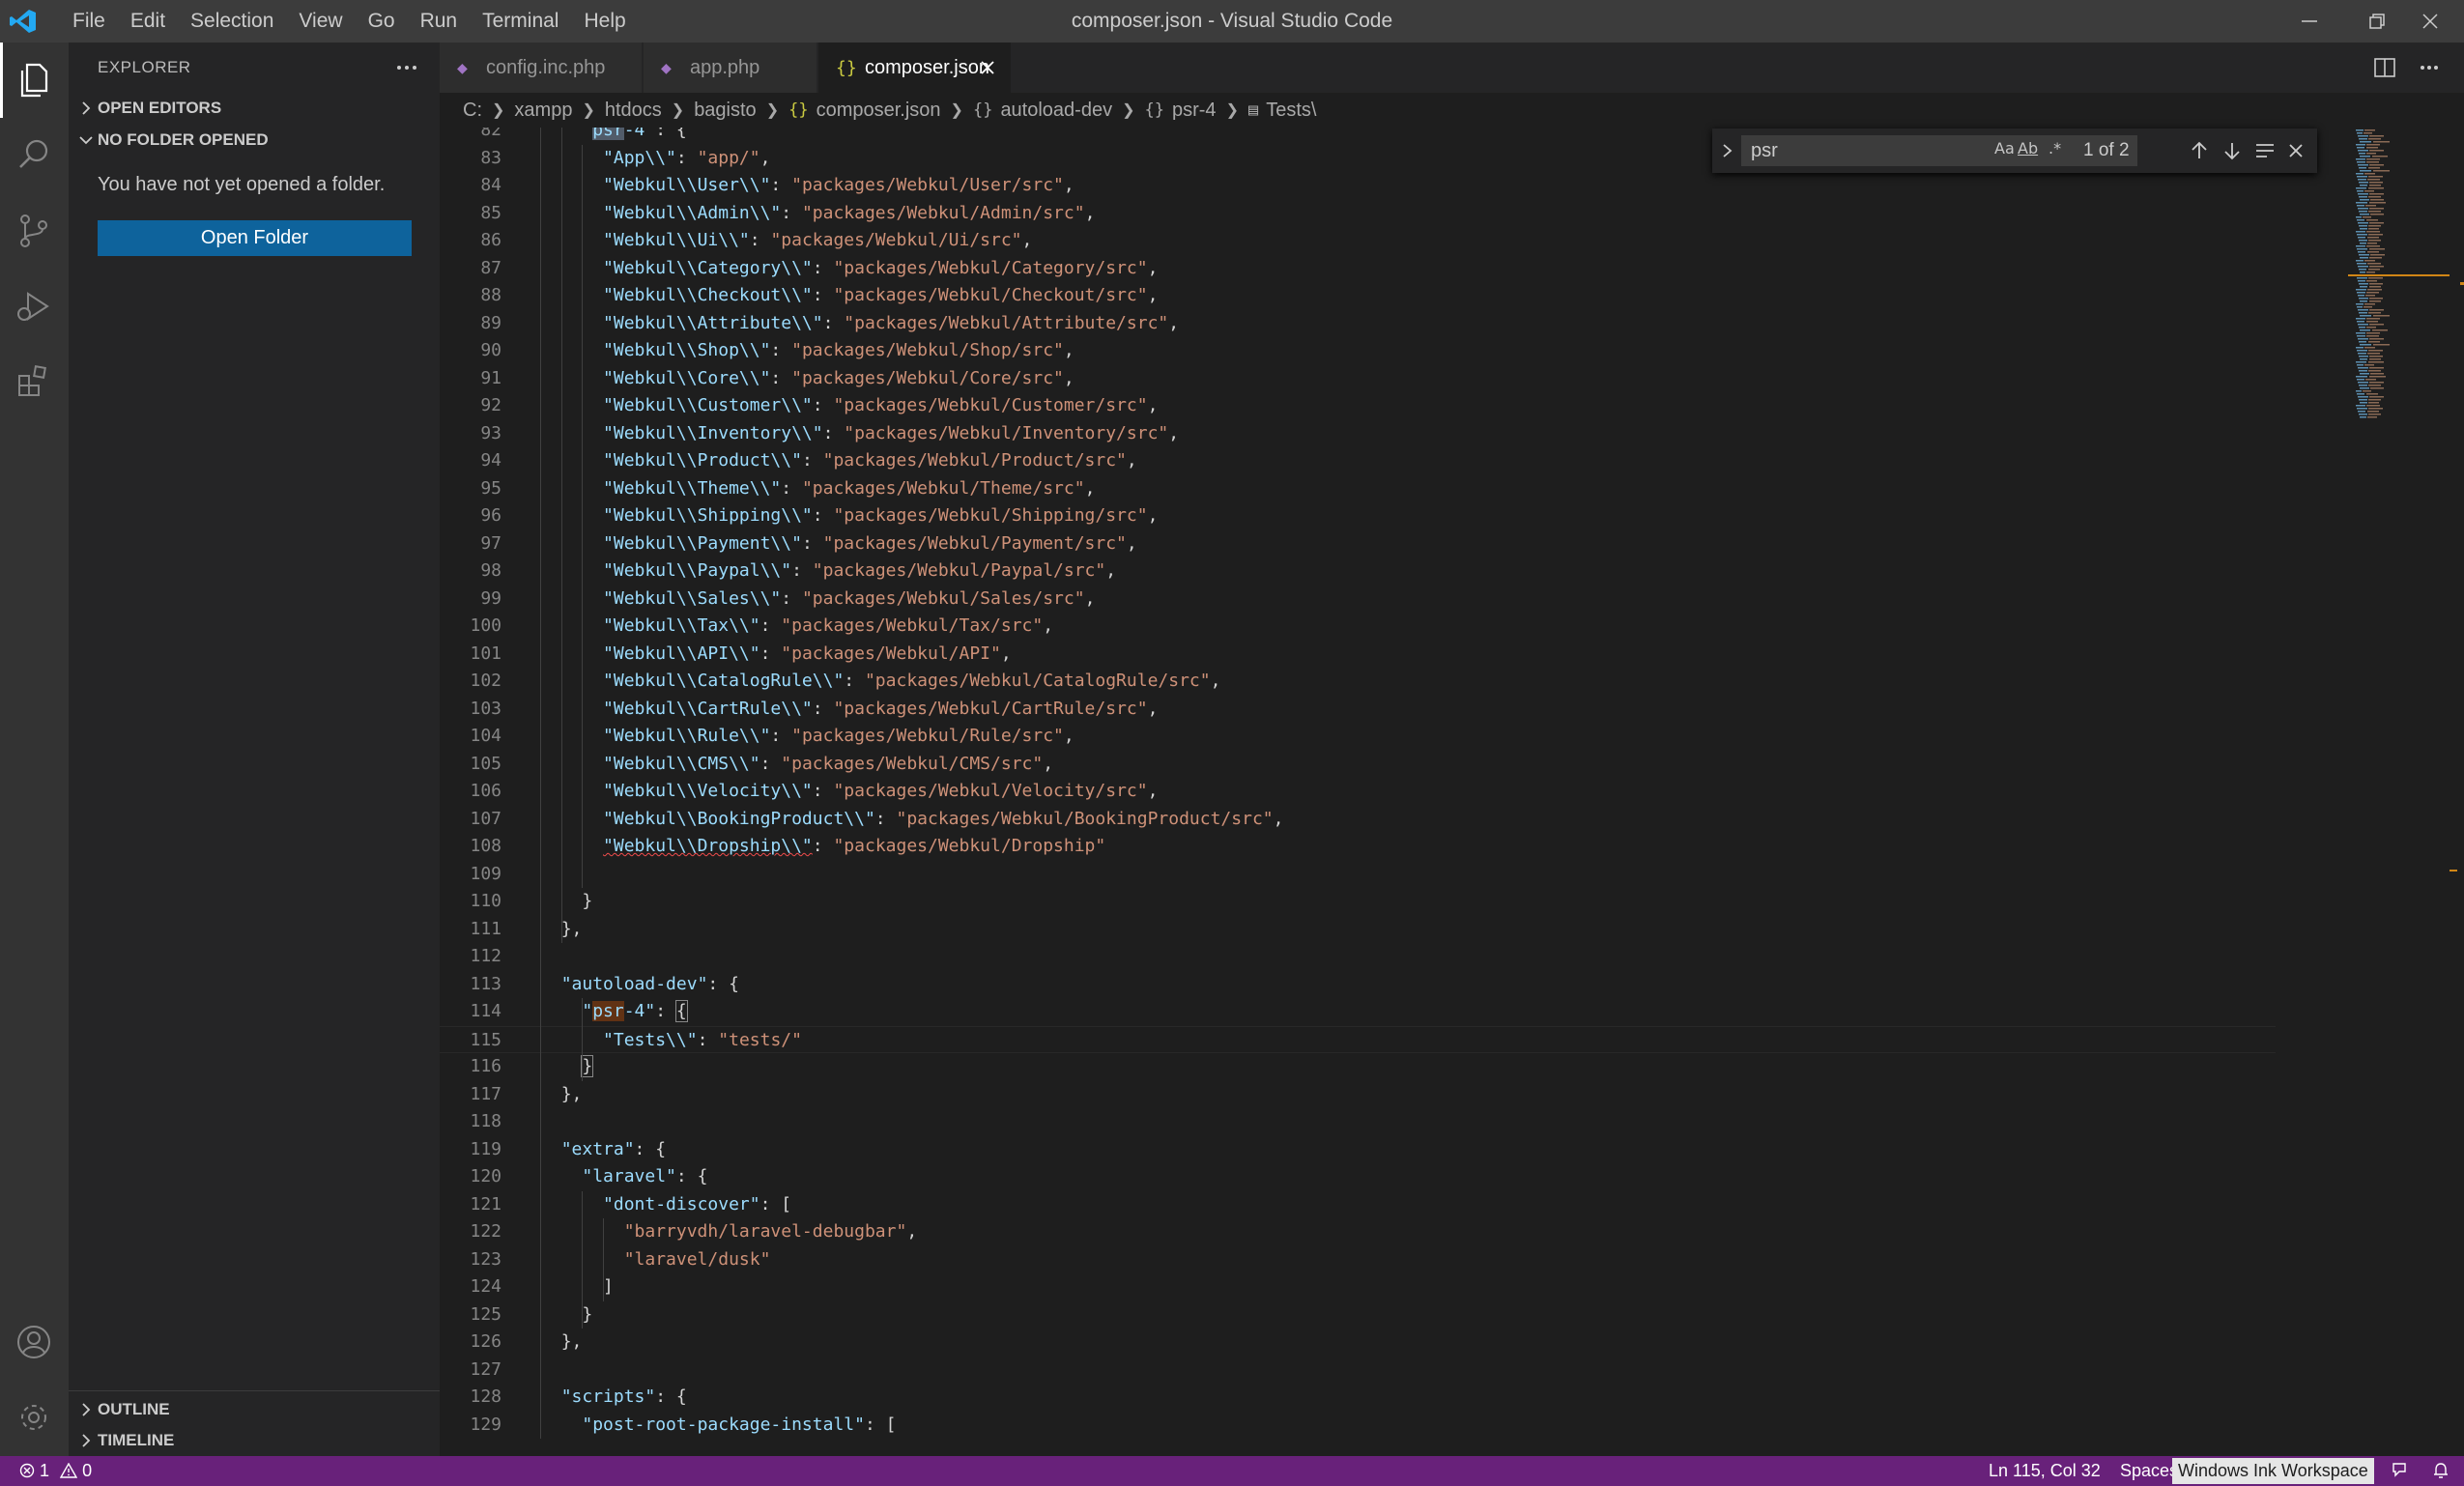 The height and width of the screenshot is (1486, 2464). Describe the element at coordinates (655, 159) in the screenshot. I see `code-text: "App\\": "app/",` at that location.